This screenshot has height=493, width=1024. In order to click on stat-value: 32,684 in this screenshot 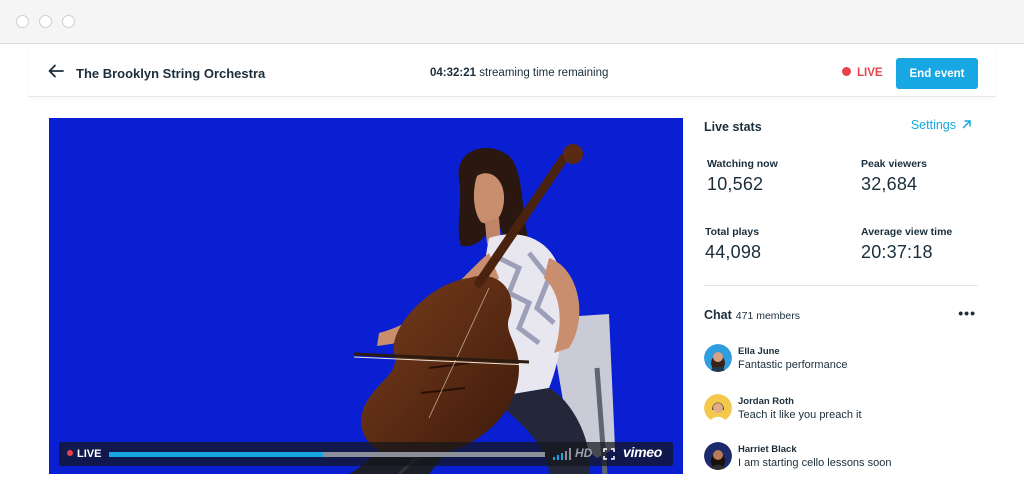, I will do `click(889, 184)`.